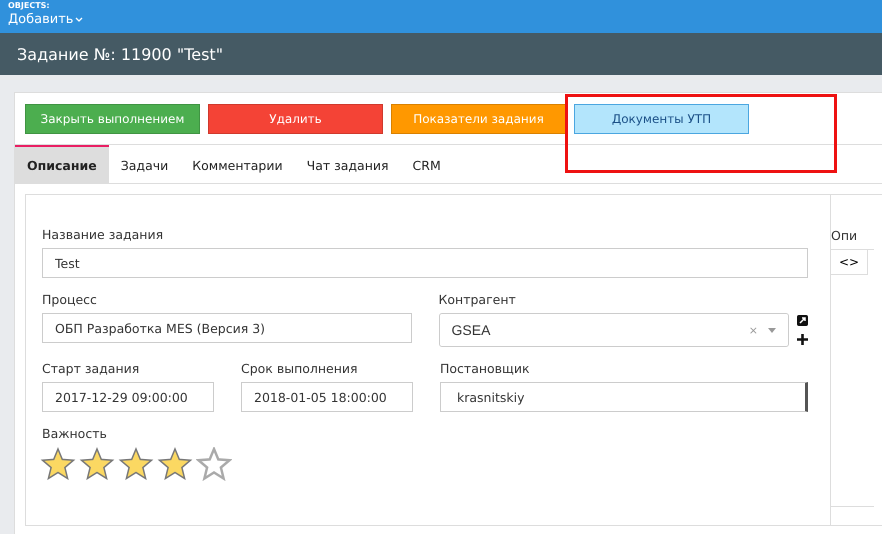 This screenshot has height=534, width=882. Describe the element at coordinates (227, 328) in the screenshot. I see `input-field: ОБП Разработка MES (Версия 3)` at that location.